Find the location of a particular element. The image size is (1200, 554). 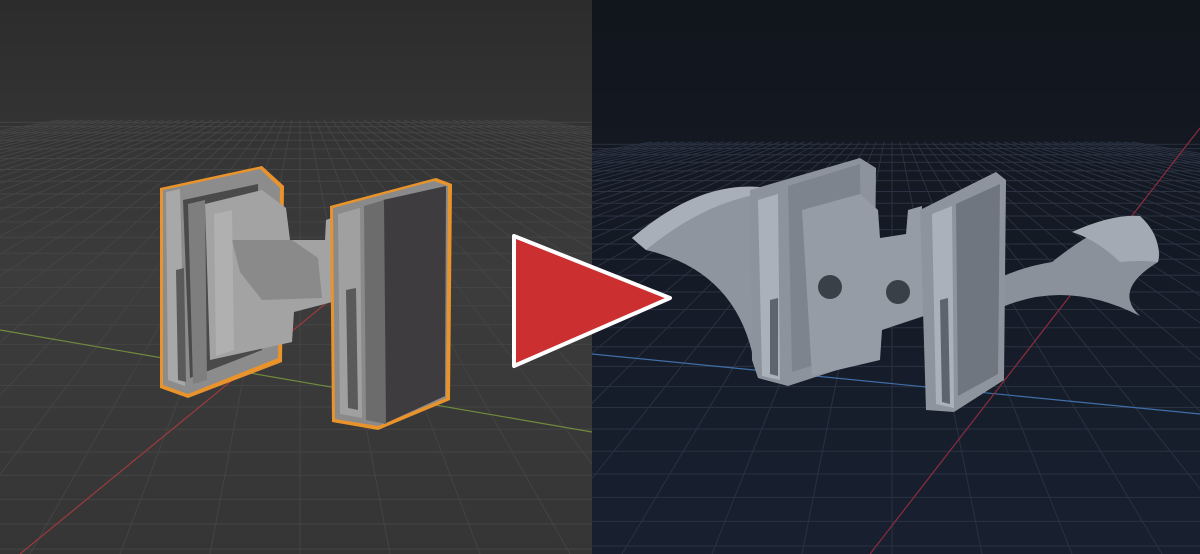

mounting-hole-left is located at coordinates (830, 287).